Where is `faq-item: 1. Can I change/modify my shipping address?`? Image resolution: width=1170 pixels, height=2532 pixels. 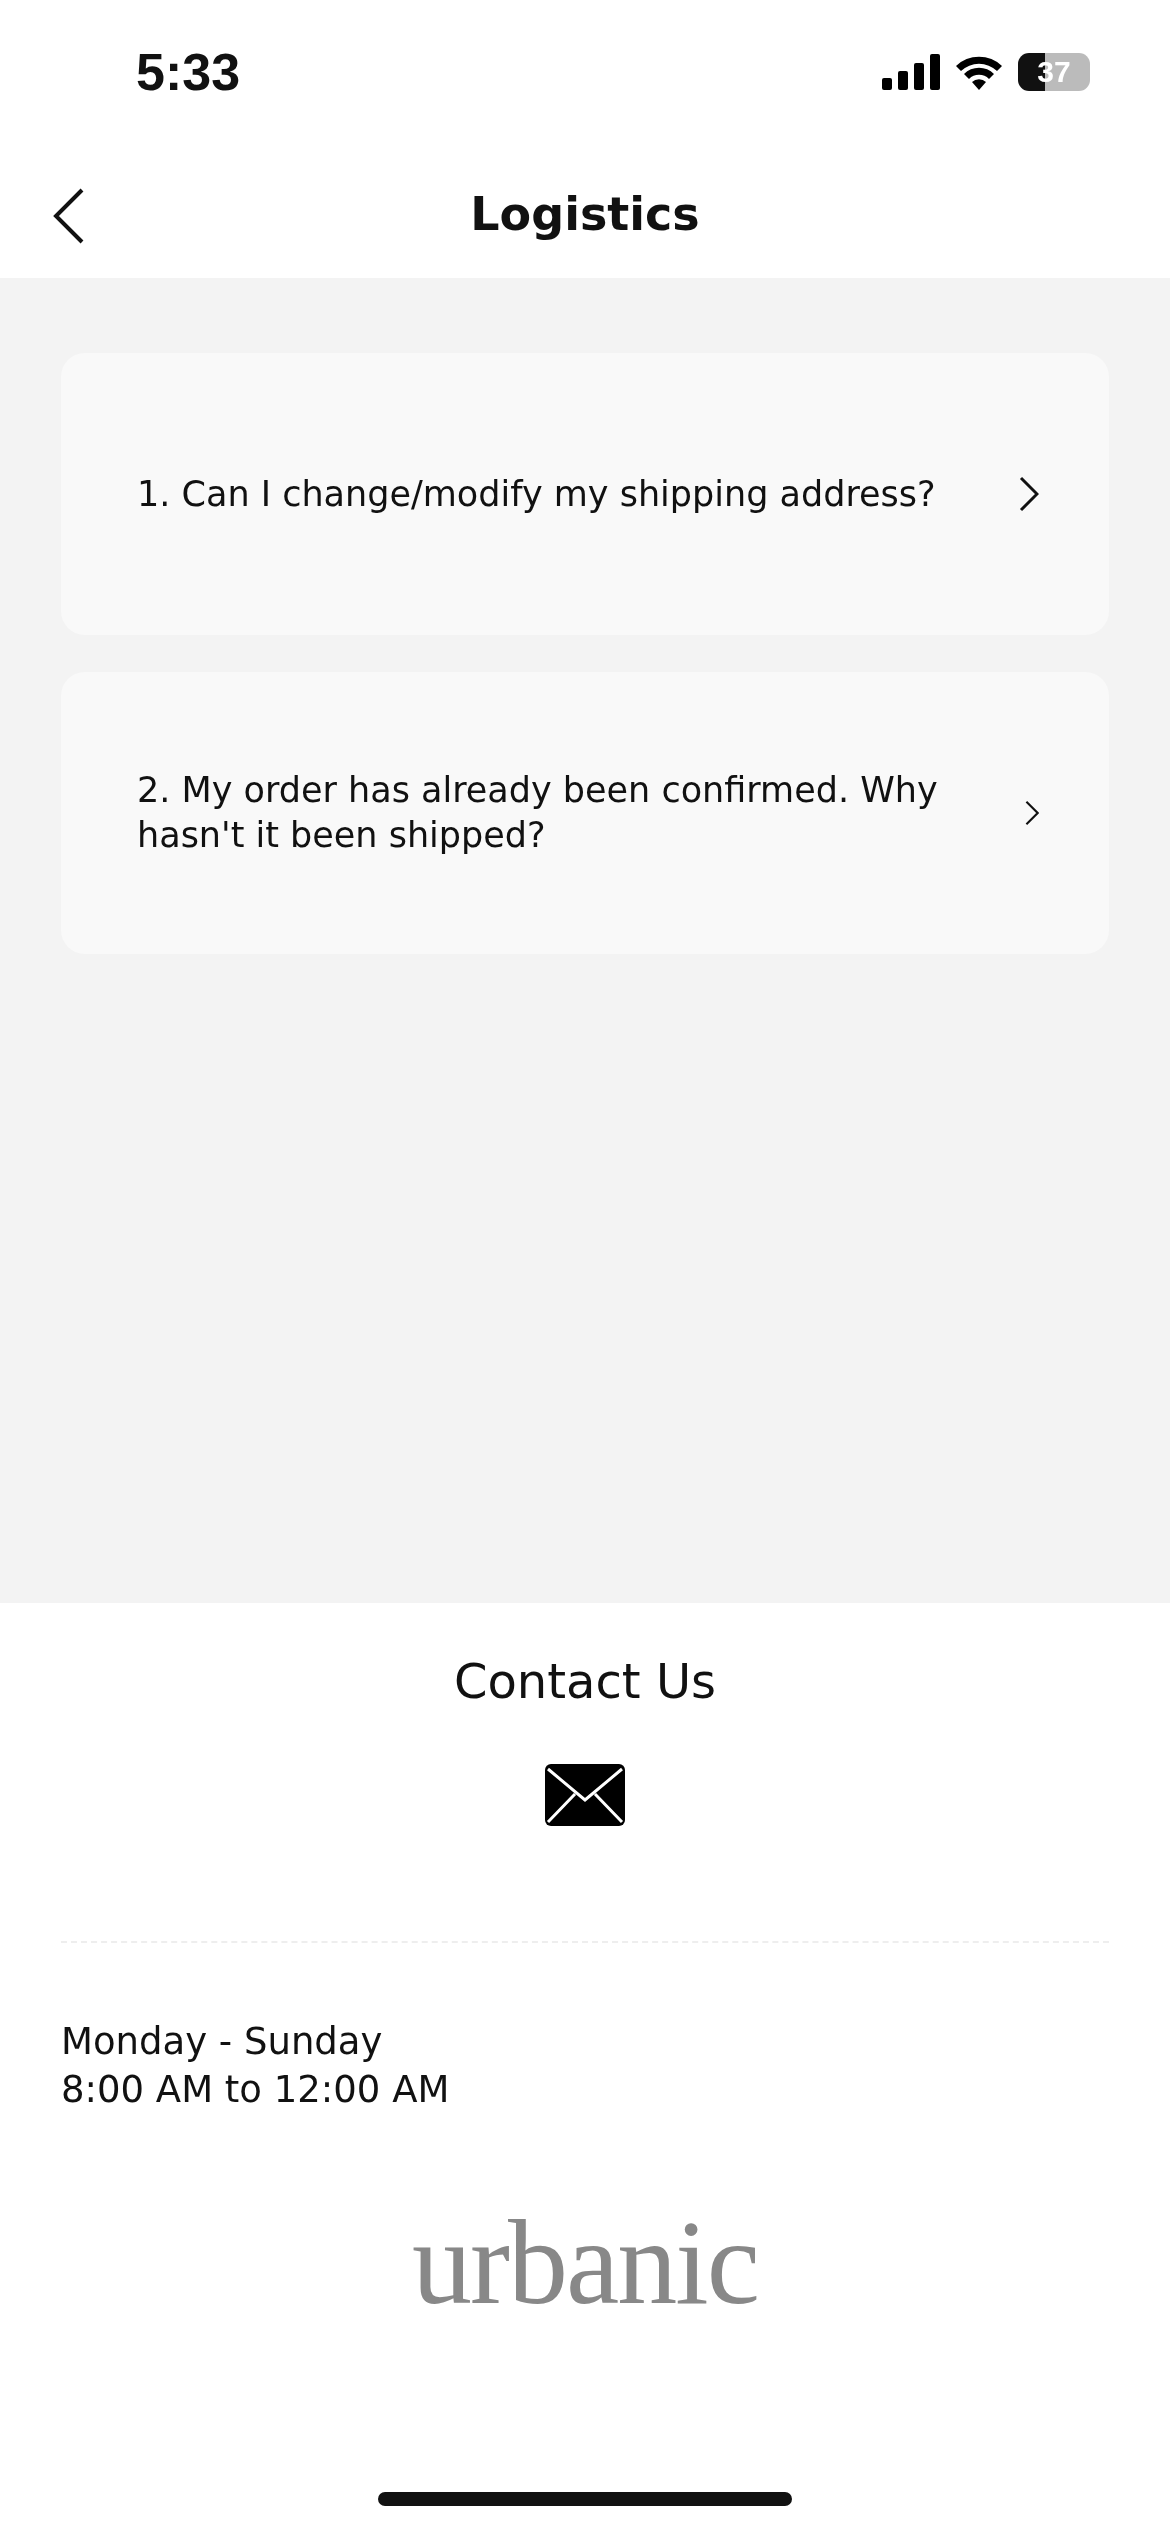 faq-item: 1. Can I change/modify my shipping address? is located at coordinates (585, 494).